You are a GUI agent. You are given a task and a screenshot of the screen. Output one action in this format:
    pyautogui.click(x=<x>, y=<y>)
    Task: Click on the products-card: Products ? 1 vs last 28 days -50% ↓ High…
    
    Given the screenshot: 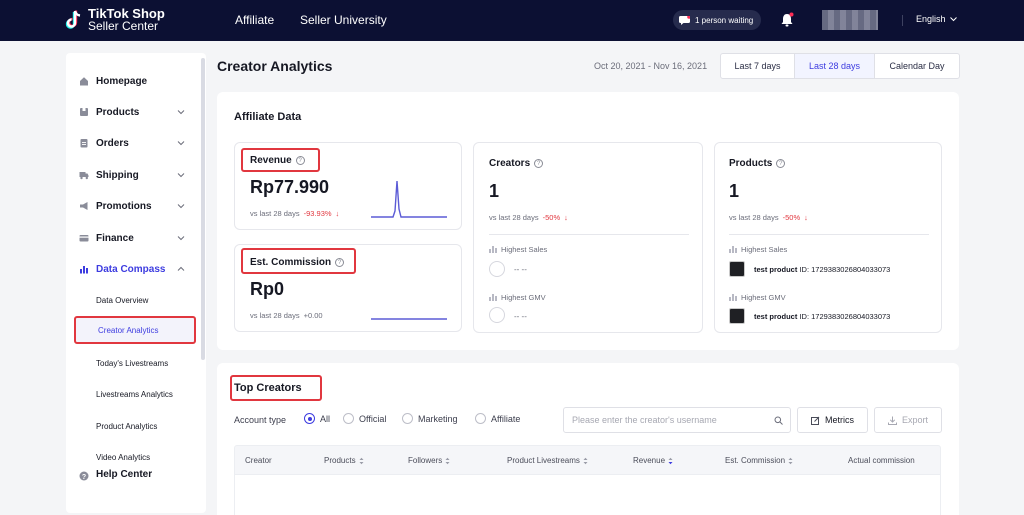 What is the action you would take?
    pyautogui.click(x=828, y=237)
    